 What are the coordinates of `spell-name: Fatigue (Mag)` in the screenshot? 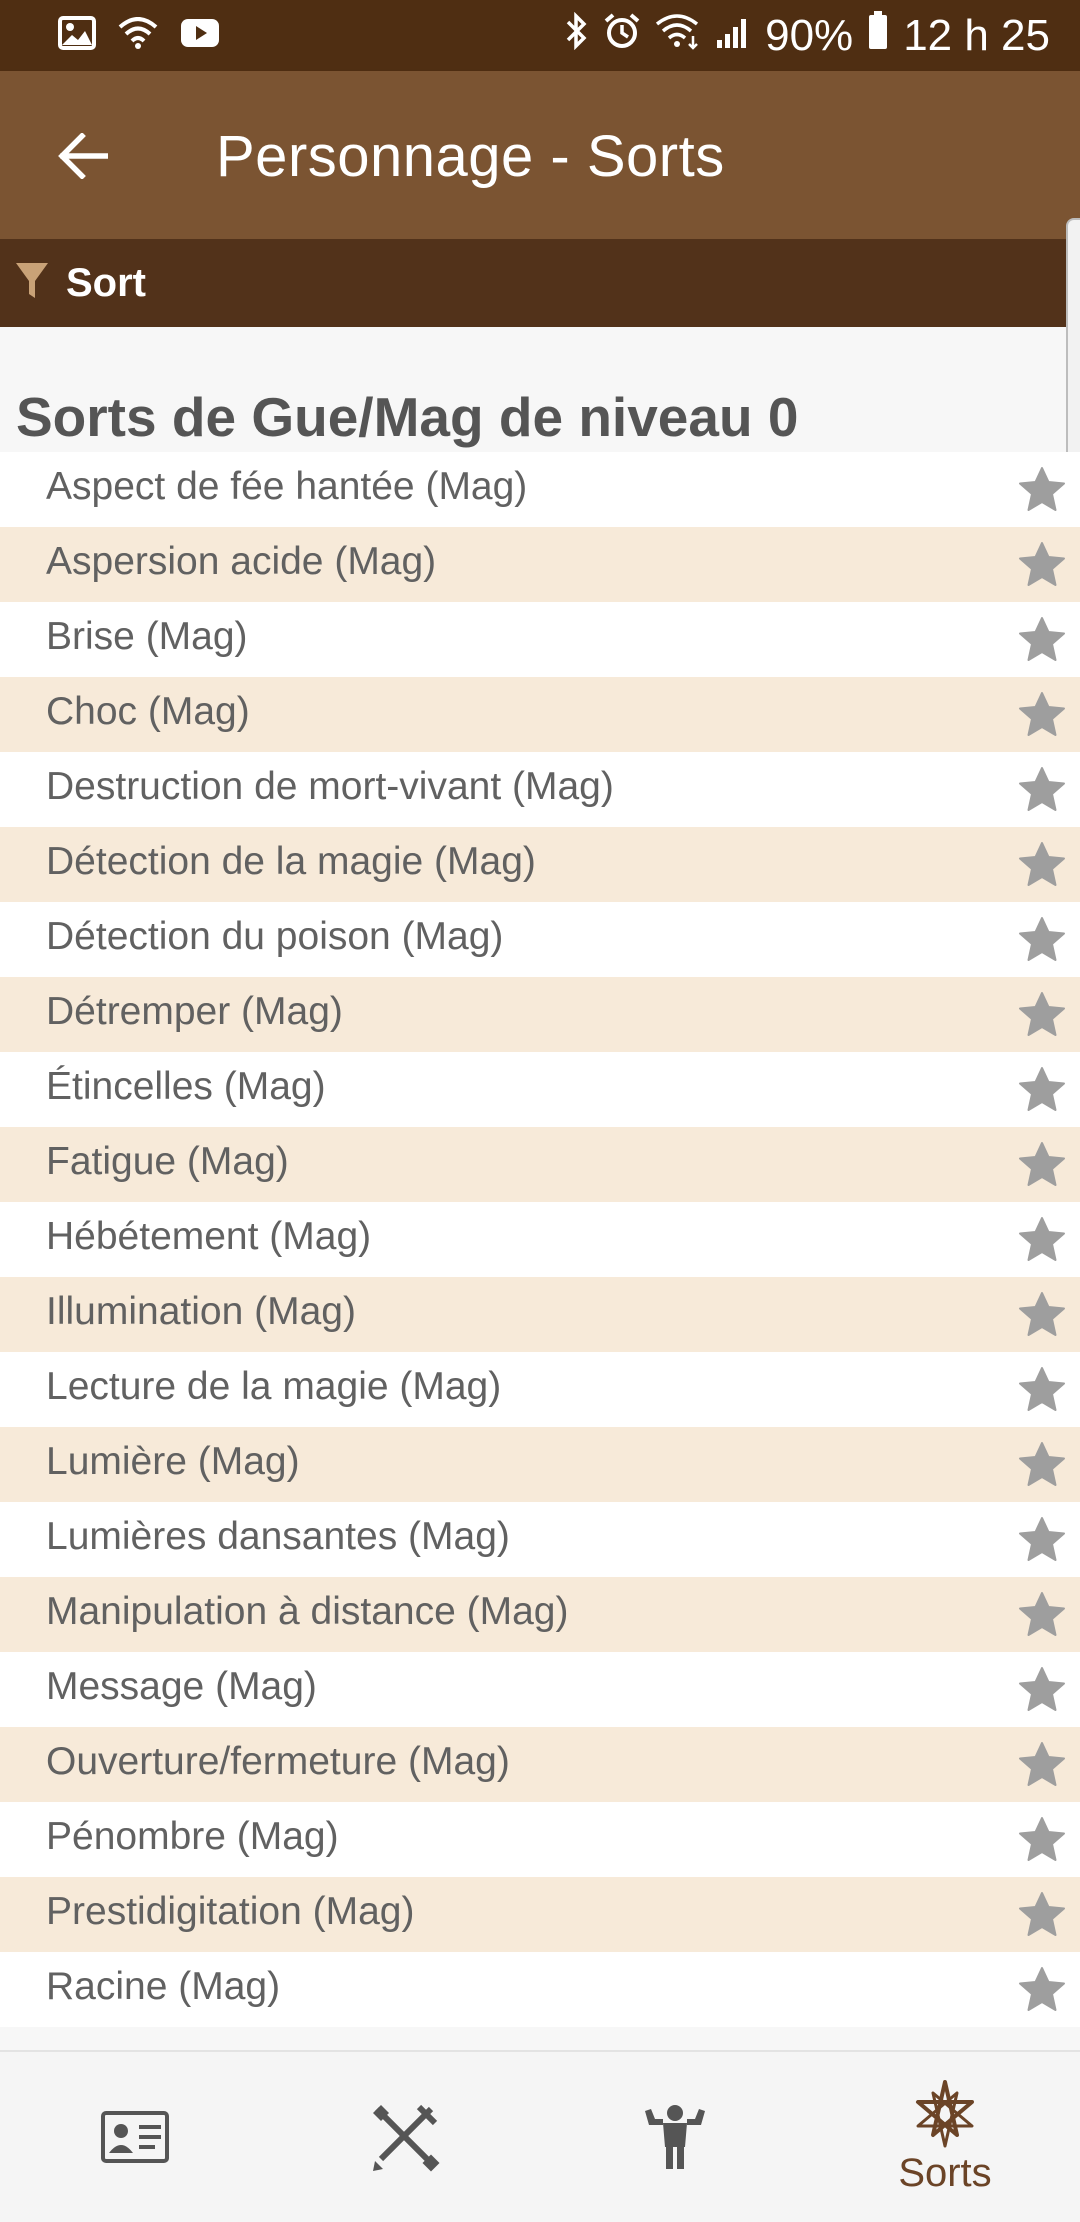 It's located at (167, 1161).